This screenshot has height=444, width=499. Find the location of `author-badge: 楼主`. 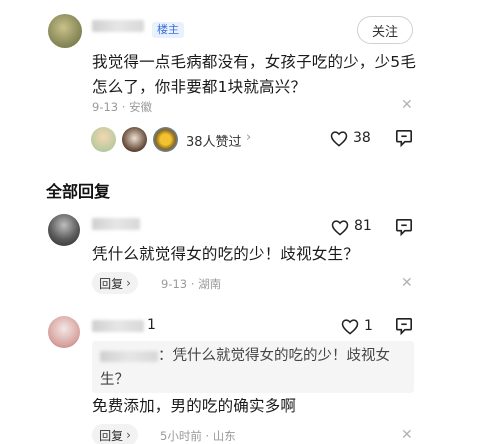

author-badge: 楼主 is located at coordinates (168, 30).